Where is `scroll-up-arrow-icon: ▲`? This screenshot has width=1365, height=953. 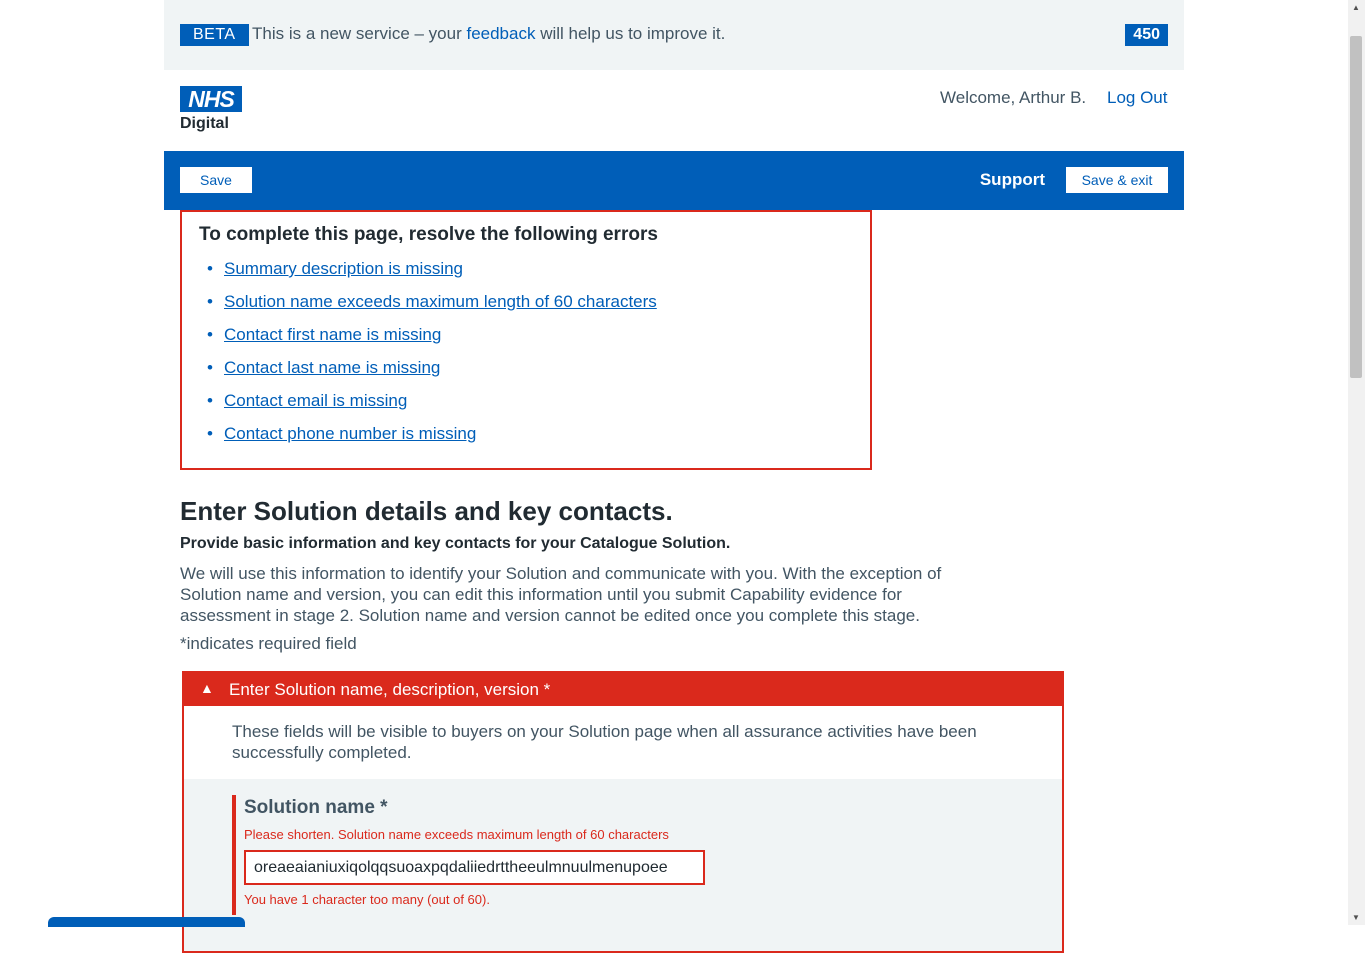
scroll-up-arrow-icon: ▲ is located at coordinates (1356, 7).